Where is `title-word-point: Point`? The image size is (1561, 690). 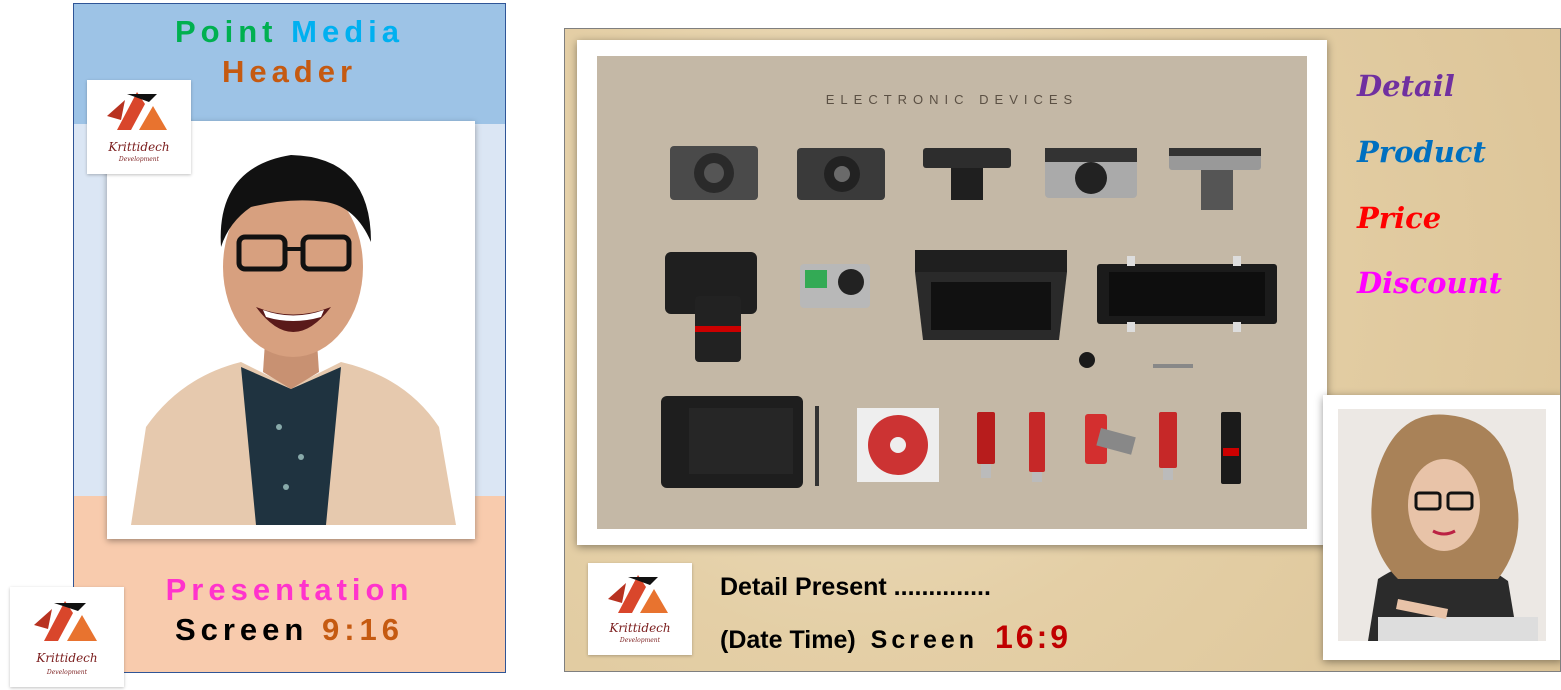
title-word-point: Point is located at coordinates (226, 31).